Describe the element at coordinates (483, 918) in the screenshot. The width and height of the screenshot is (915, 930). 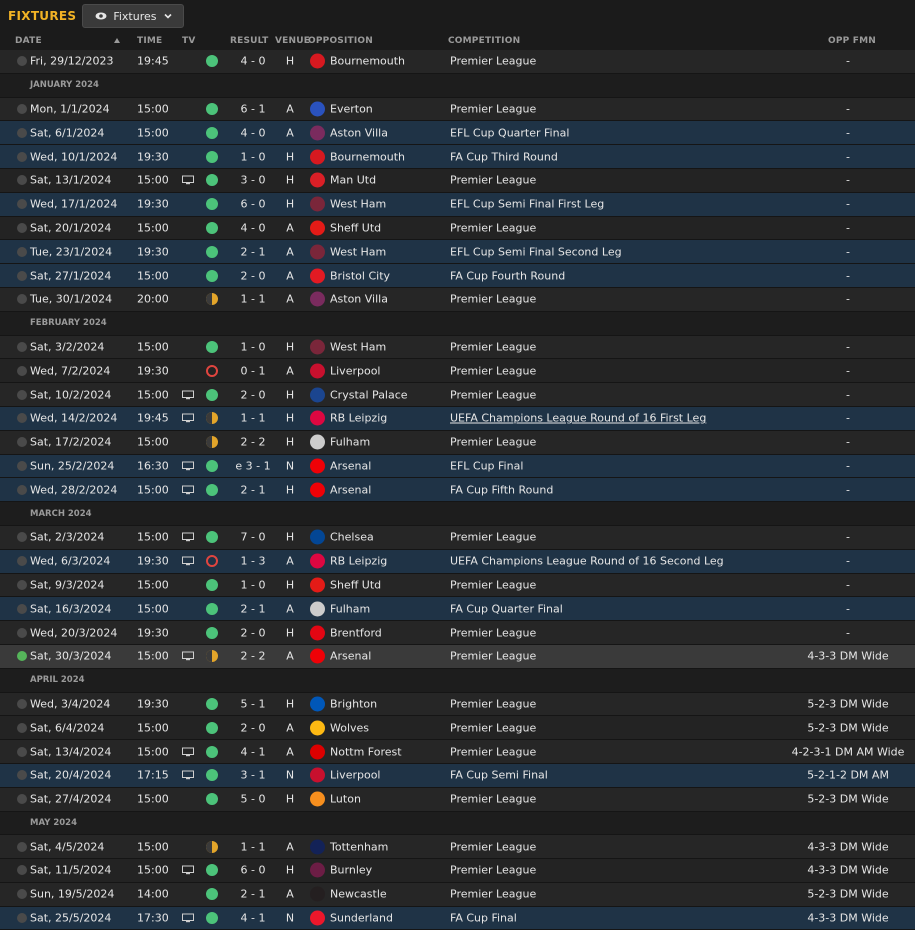
I see `competition-name: FA Cup Final` at that location.